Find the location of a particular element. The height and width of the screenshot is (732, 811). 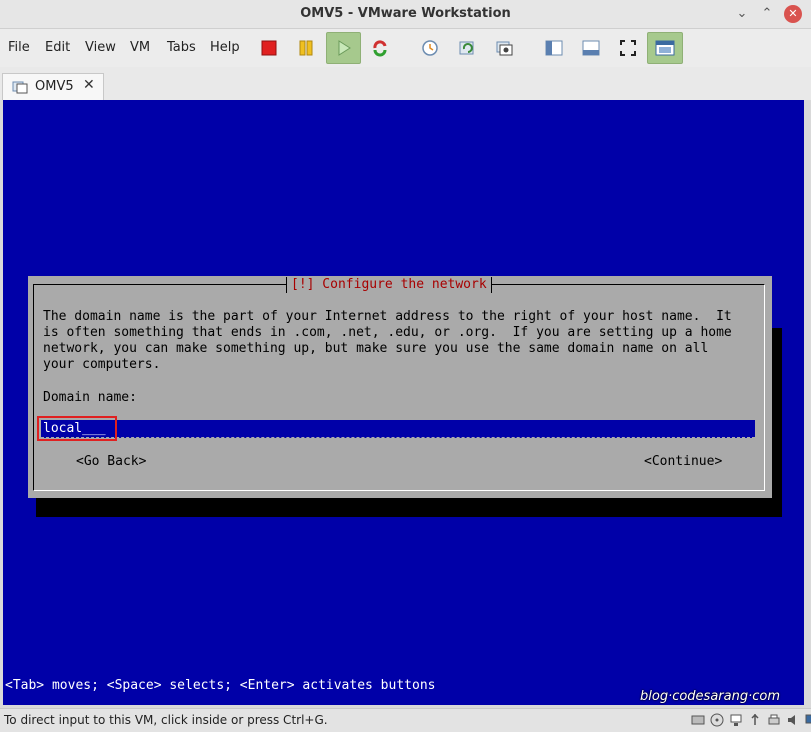

annotation-highlight-box is located at coordinates (77, 428).